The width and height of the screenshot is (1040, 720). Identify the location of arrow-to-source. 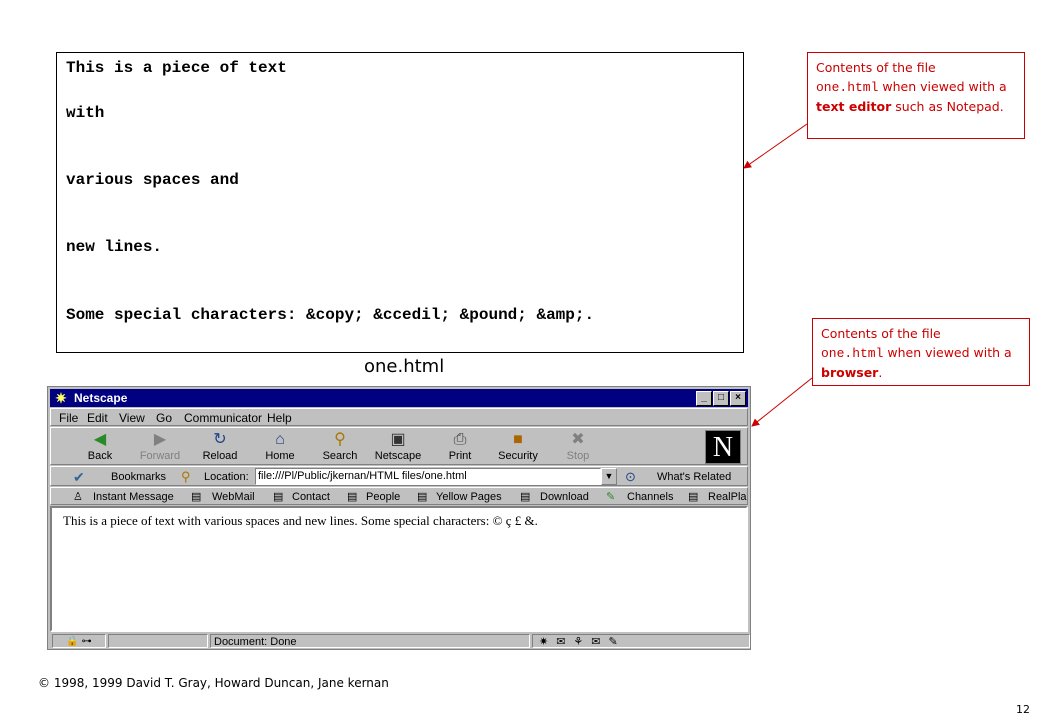
(775, 146).